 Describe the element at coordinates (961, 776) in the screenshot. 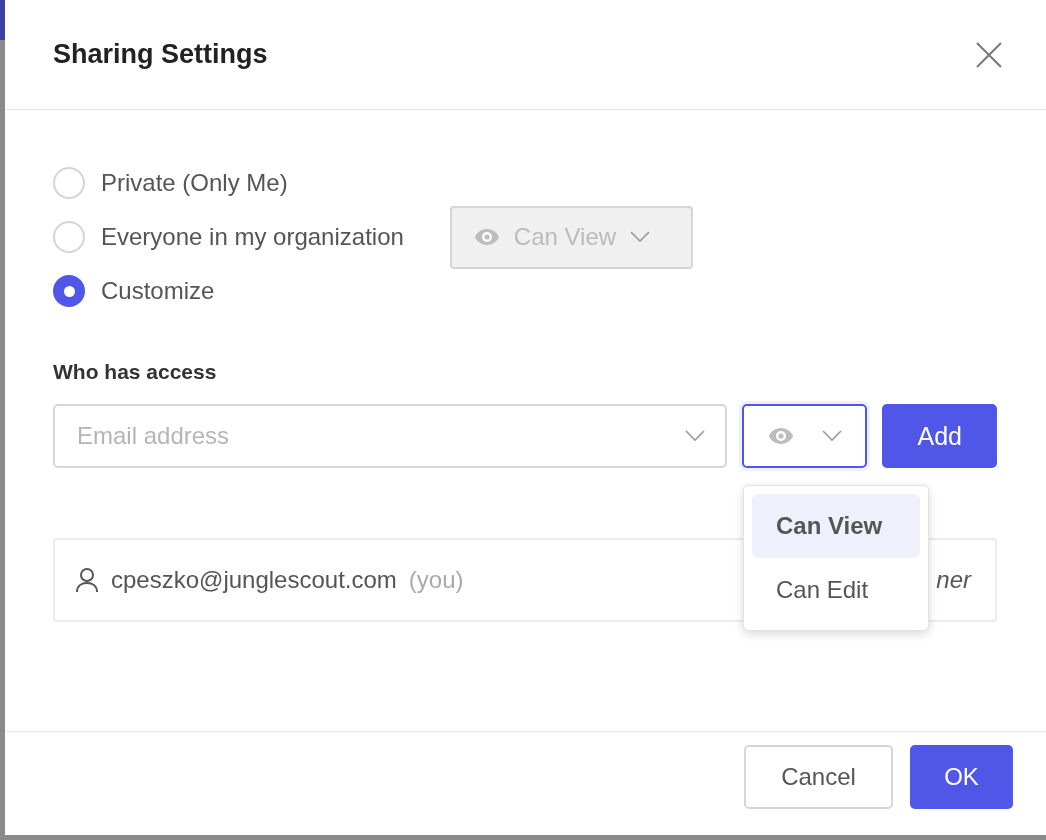

I see `ok-button: OK` at that location.